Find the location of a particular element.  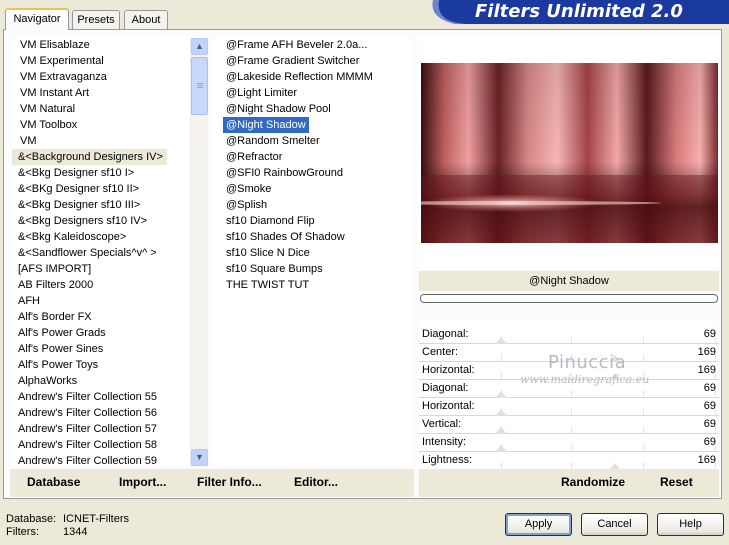

category-item: VM is located at coordinates (24, 141).